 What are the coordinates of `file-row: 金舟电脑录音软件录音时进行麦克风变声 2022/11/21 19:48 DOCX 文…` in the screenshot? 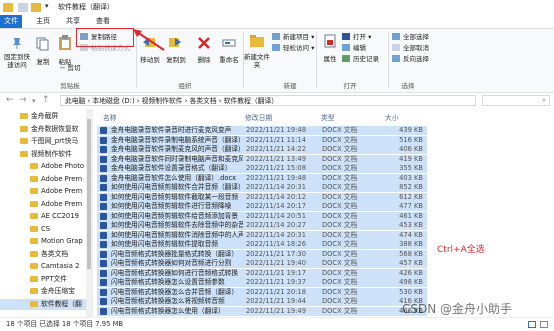 It's located at (262, 130).